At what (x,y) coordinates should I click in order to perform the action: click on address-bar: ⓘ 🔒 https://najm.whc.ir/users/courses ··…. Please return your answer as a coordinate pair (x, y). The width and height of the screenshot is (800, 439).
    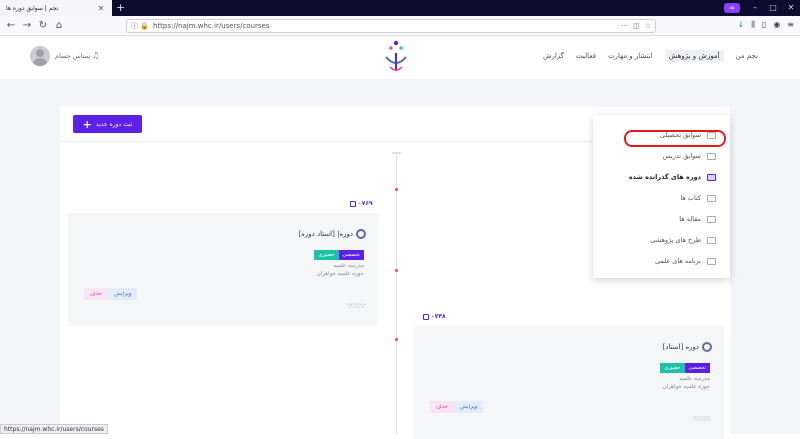
    Looking at the image, I should click on (391, 26).